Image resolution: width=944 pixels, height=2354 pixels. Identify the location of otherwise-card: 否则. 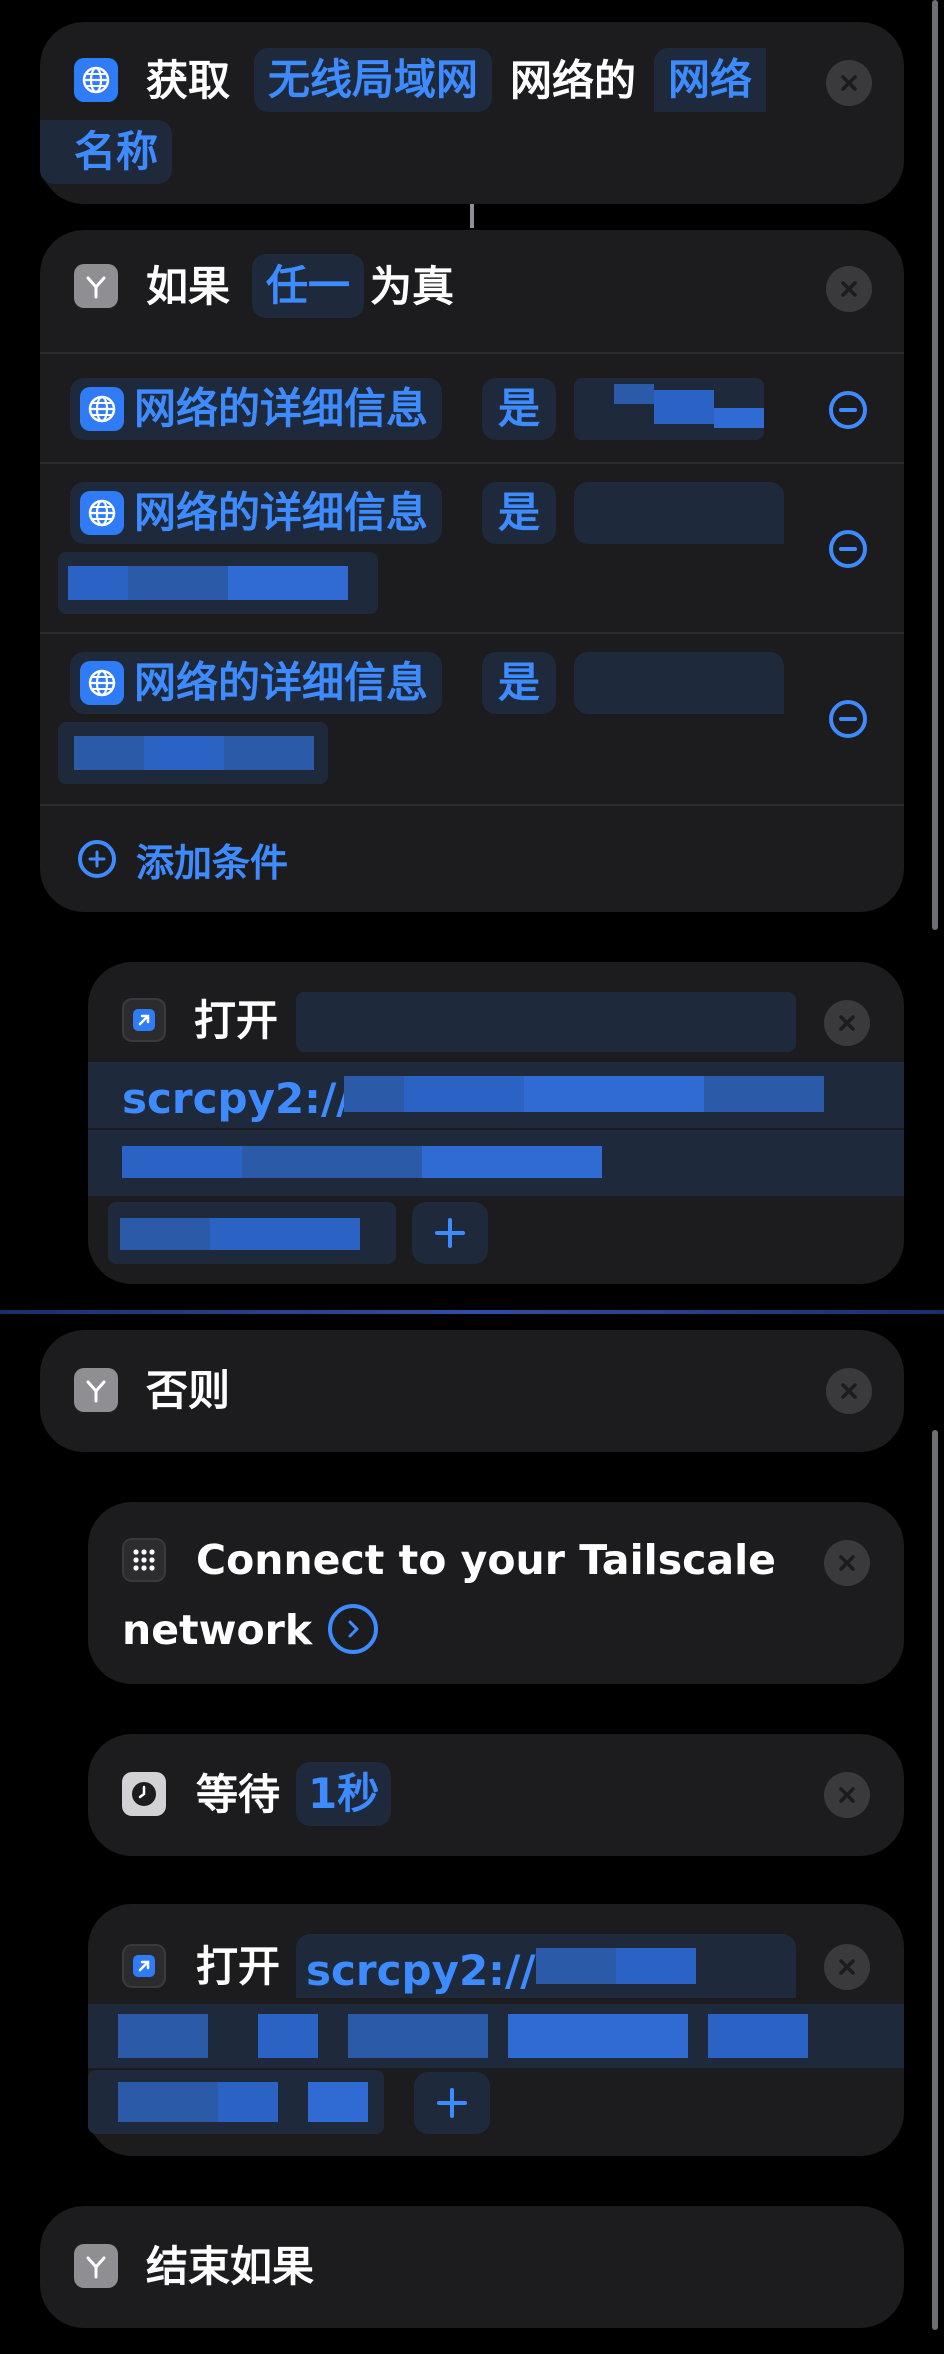
(472, 1391).